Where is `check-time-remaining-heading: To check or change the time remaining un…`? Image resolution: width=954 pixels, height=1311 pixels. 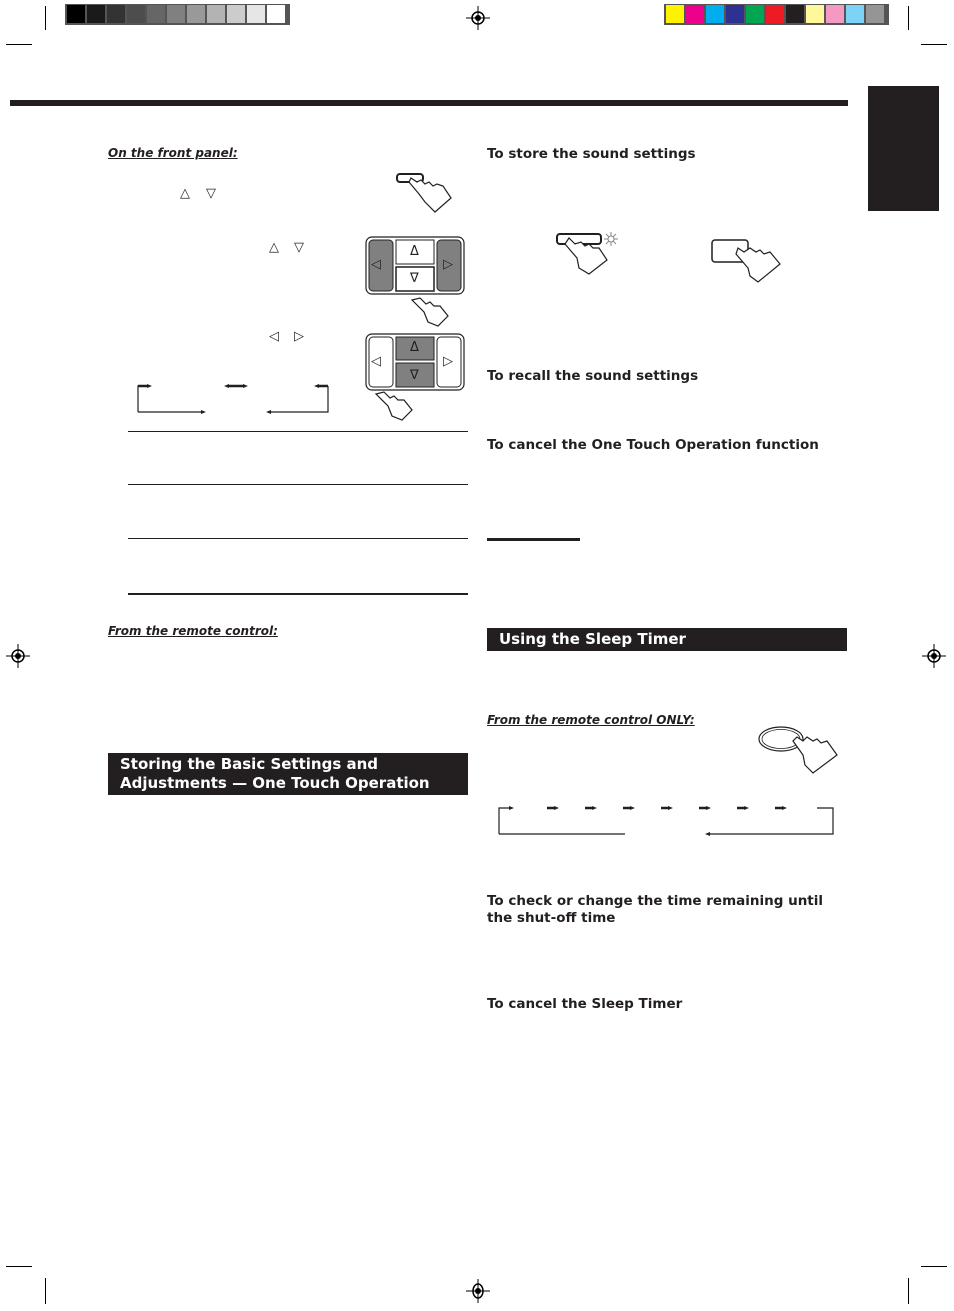
check-time-remaining-heading: To check or change the time remaining un… is located at coordinates (655, 909).